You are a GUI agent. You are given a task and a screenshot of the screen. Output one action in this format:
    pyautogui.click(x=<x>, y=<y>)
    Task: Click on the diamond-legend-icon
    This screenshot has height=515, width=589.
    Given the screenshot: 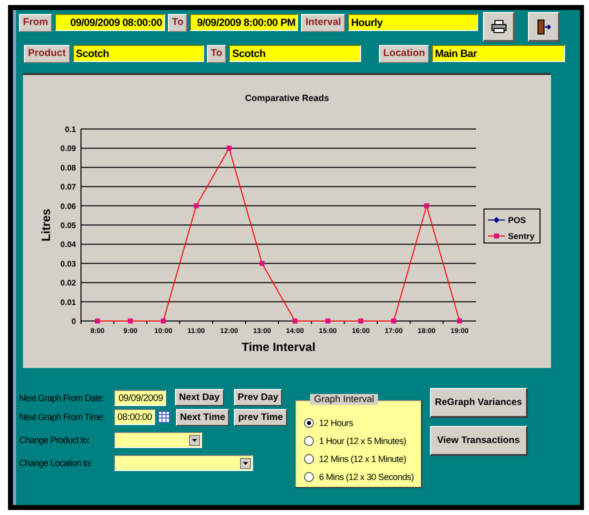 What is the action you would take?
    pyautogui.click(x=497, y=220)
    